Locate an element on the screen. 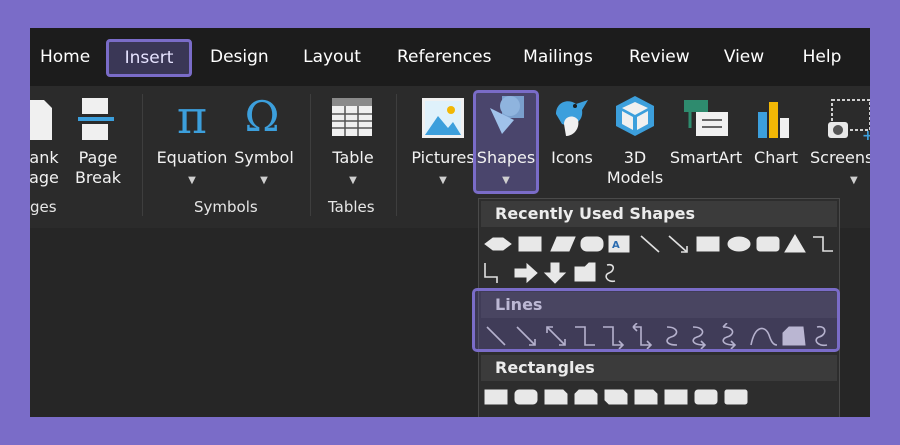  pictures-button: Pictures ▼ is located at coordinates (443, 169).